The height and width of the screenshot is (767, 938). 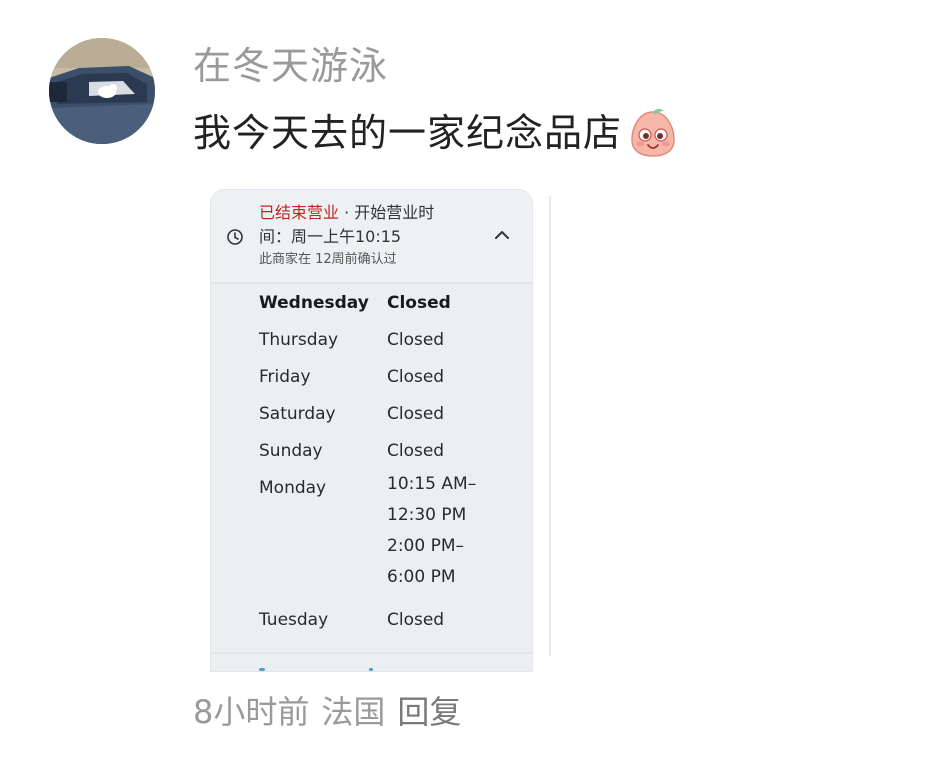 I want to click on divider, so click(x=371, y=653).